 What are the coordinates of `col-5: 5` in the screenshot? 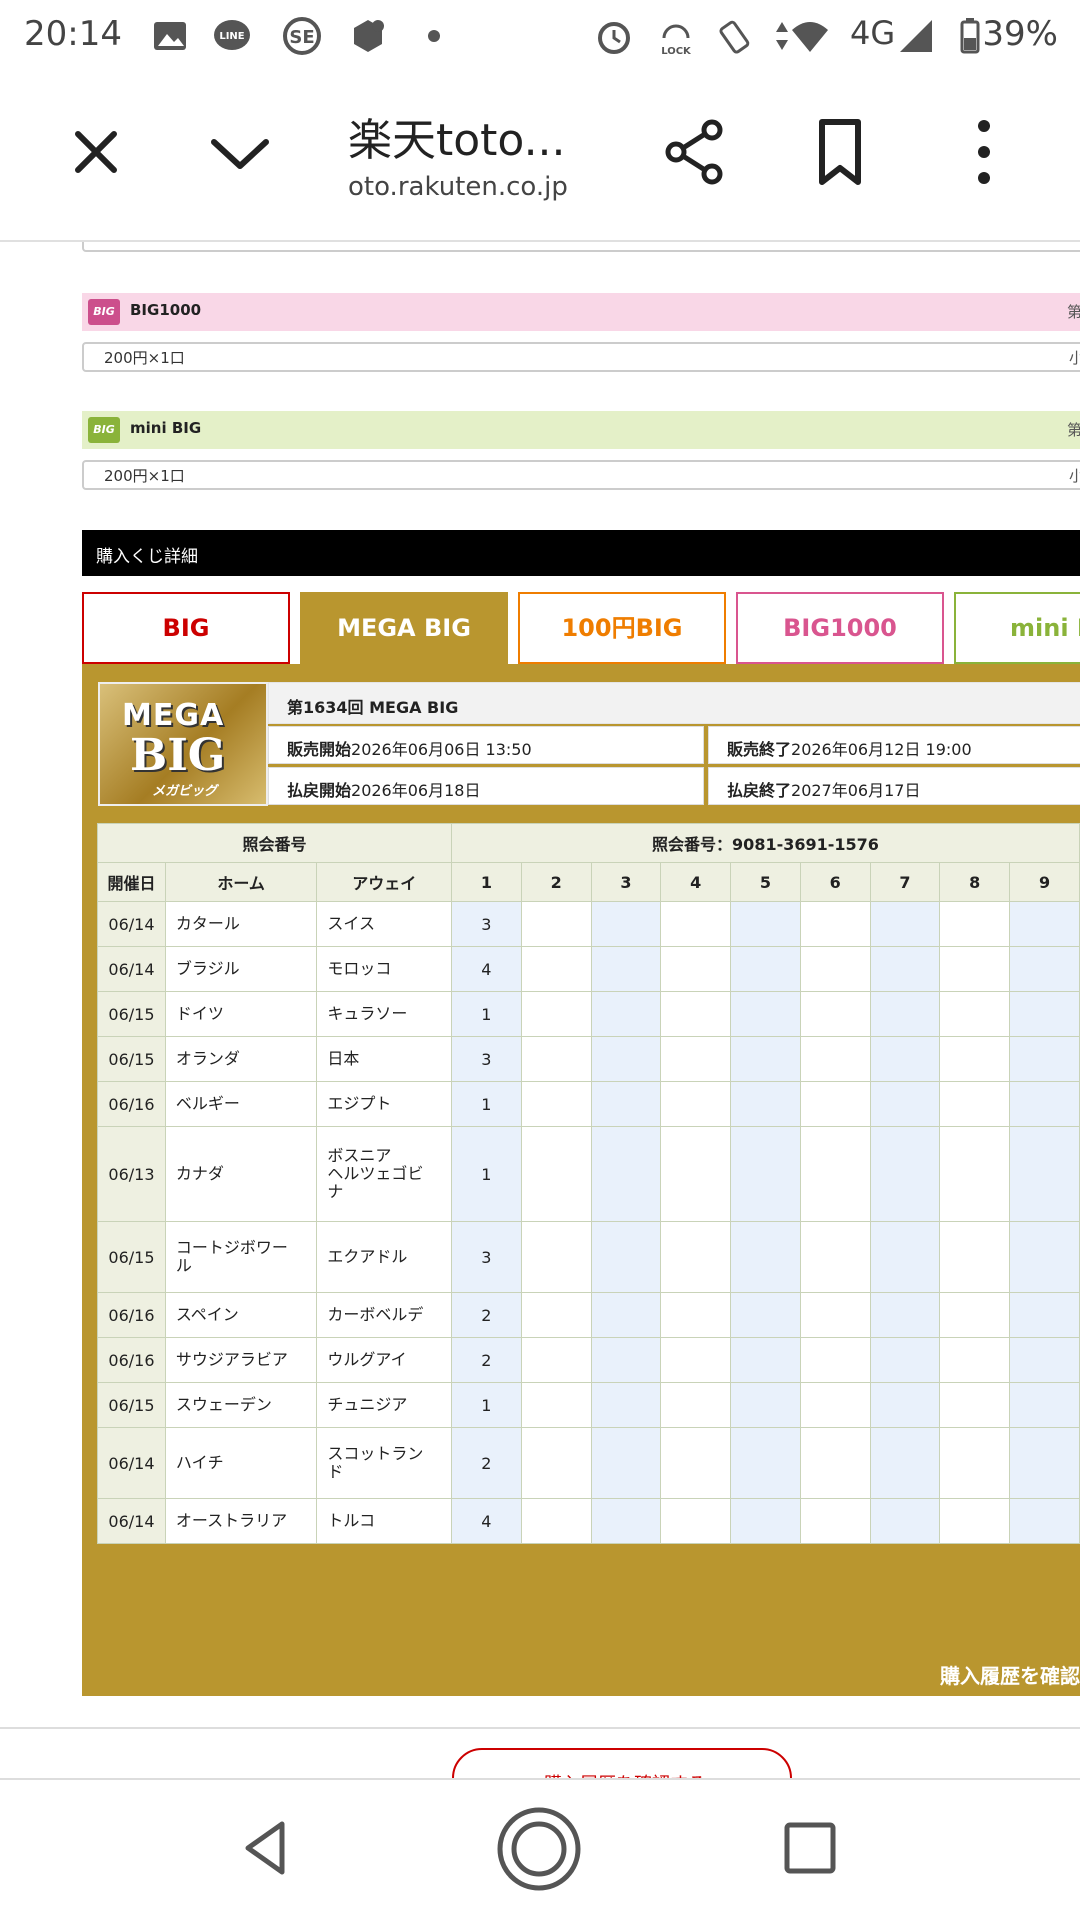 It's located at (765, 882).